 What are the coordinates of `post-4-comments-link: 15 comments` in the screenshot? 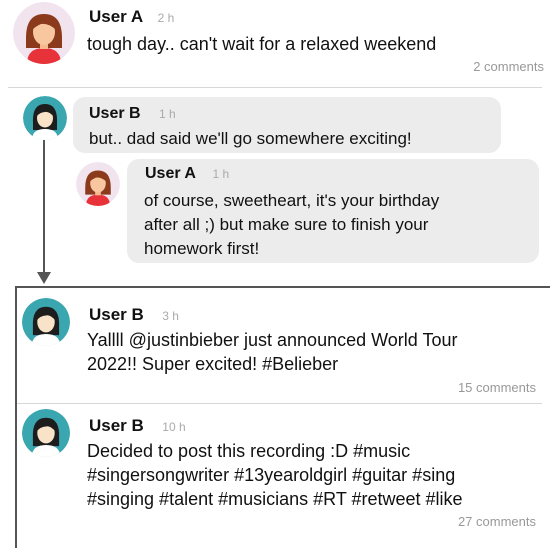 It's located at (497, 387).